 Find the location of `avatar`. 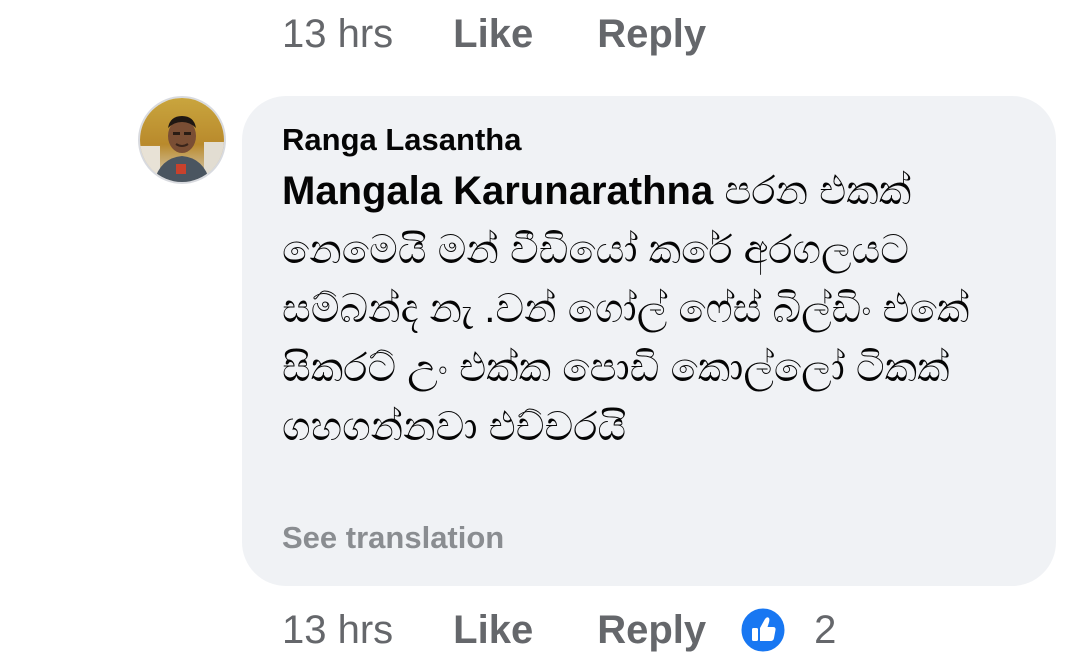

avatar is located at coordinates (182, 140).